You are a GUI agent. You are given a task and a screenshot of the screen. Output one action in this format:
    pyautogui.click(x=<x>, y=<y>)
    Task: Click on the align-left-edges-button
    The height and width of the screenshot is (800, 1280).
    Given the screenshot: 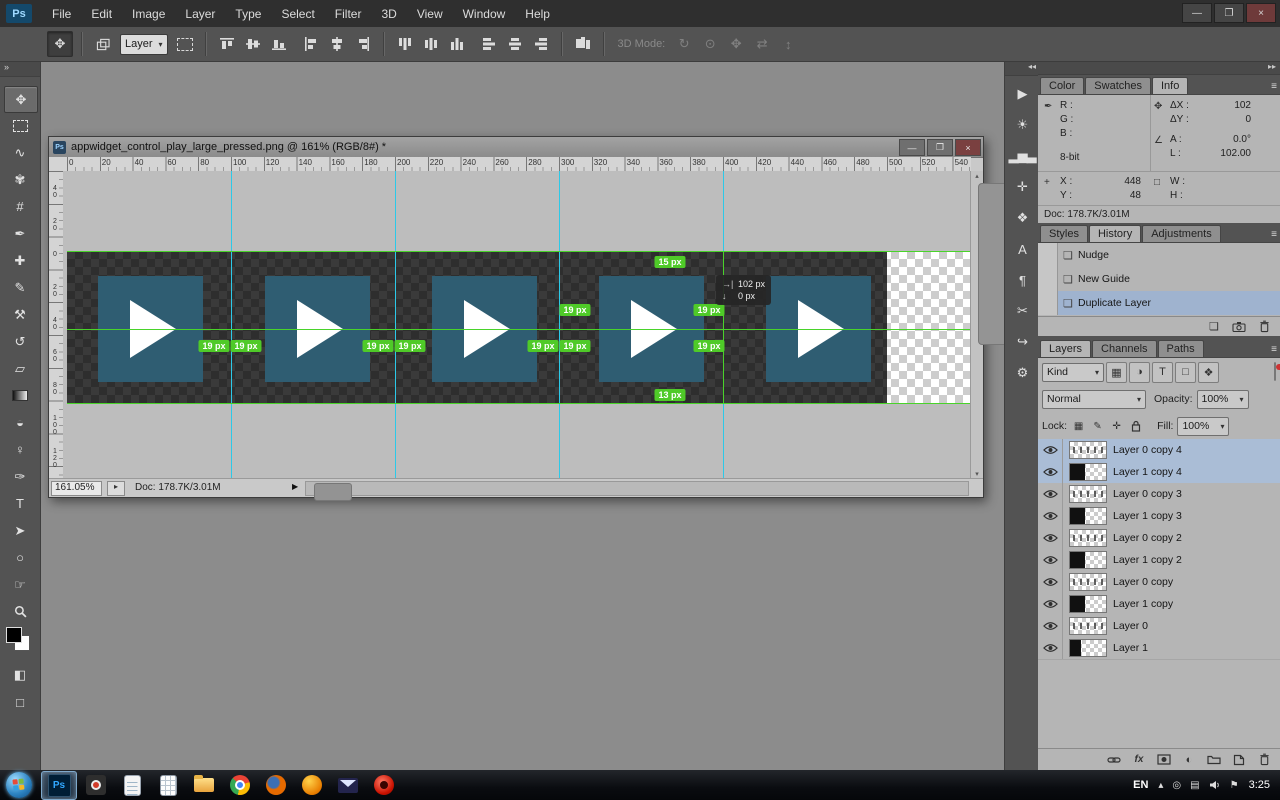 What is the action you would take?
    pyautogui.click(x=311, y=44)
    